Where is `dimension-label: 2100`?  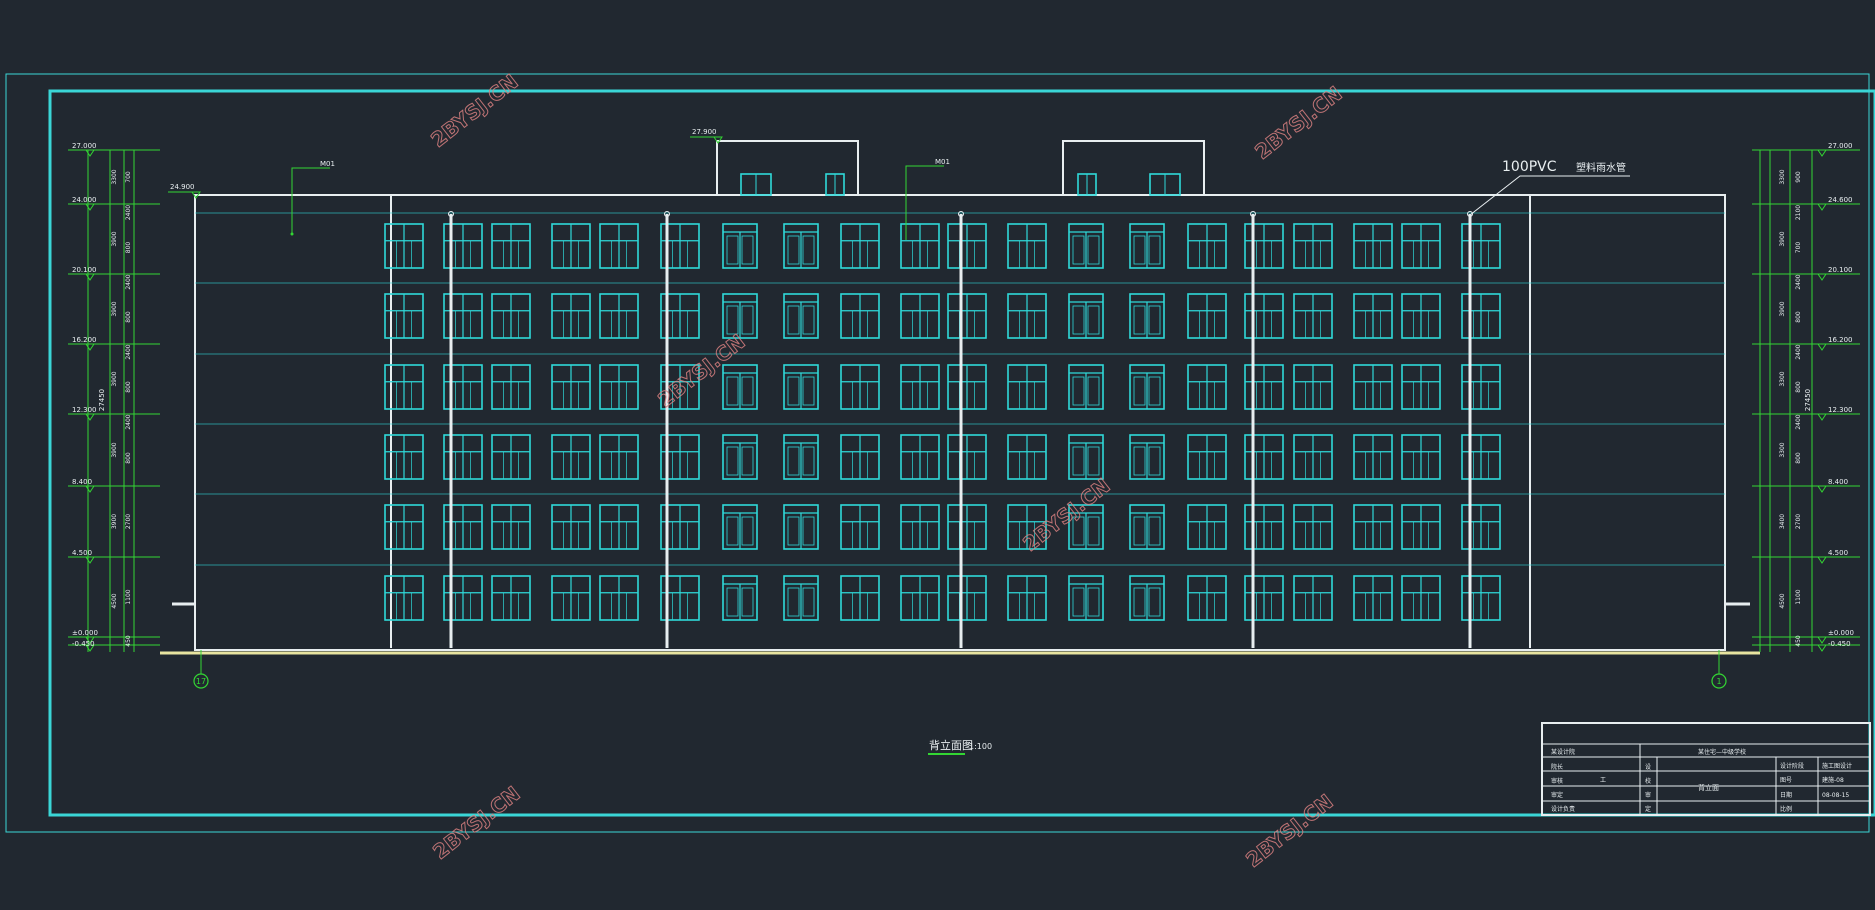
dimension-label: 2100 is located at coordinates (1798, 212).